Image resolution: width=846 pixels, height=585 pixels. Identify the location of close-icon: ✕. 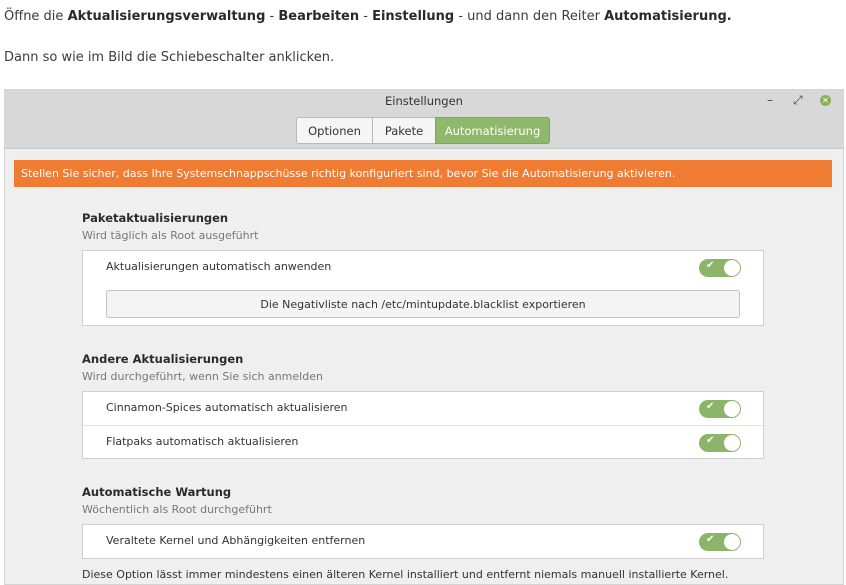
(825, 100).